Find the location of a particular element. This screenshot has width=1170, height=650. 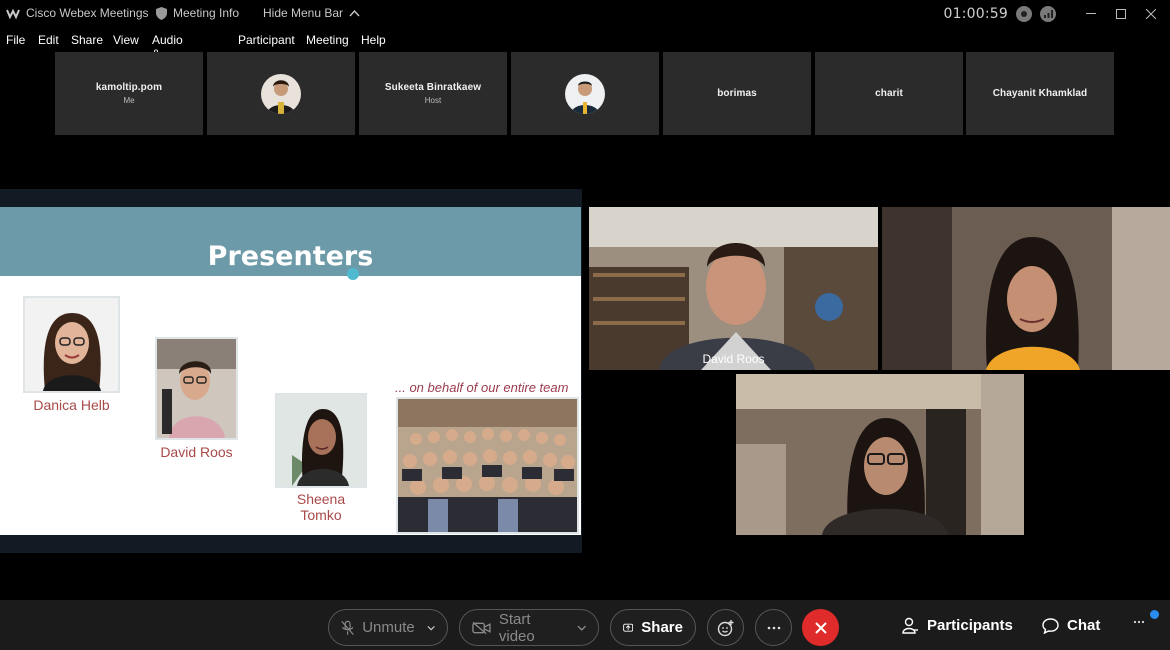

emoji-reaction-icon is located at coordinates (725, 627).